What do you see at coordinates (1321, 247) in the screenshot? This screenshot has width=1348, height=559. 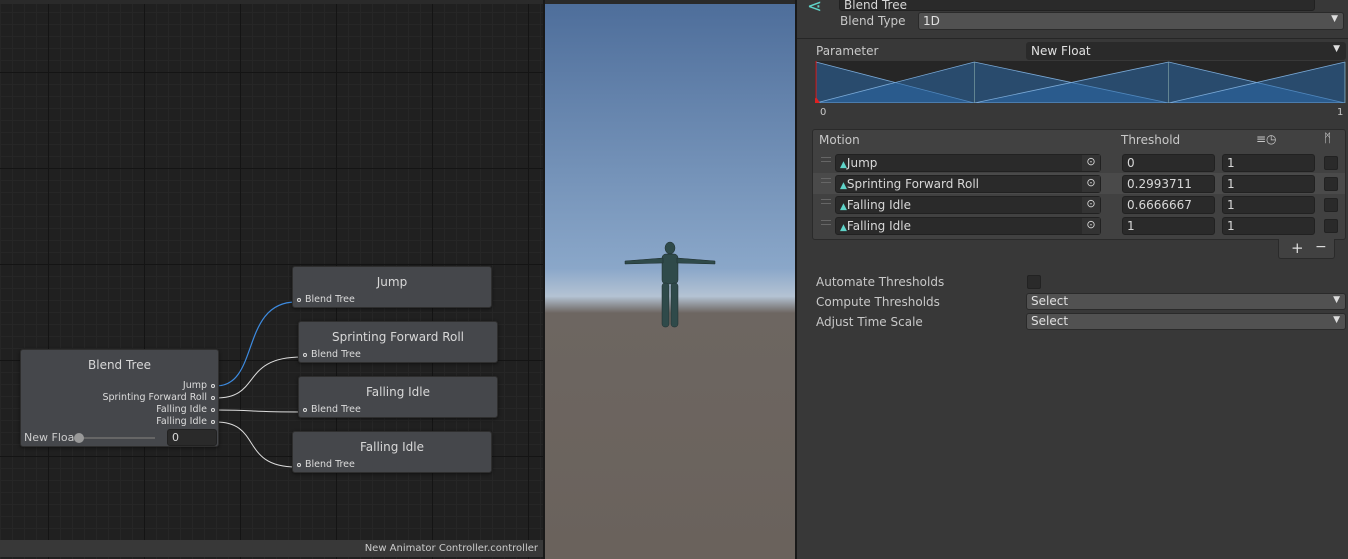 I see `remove-motion-button: −` at bounding box center [1321, 247].